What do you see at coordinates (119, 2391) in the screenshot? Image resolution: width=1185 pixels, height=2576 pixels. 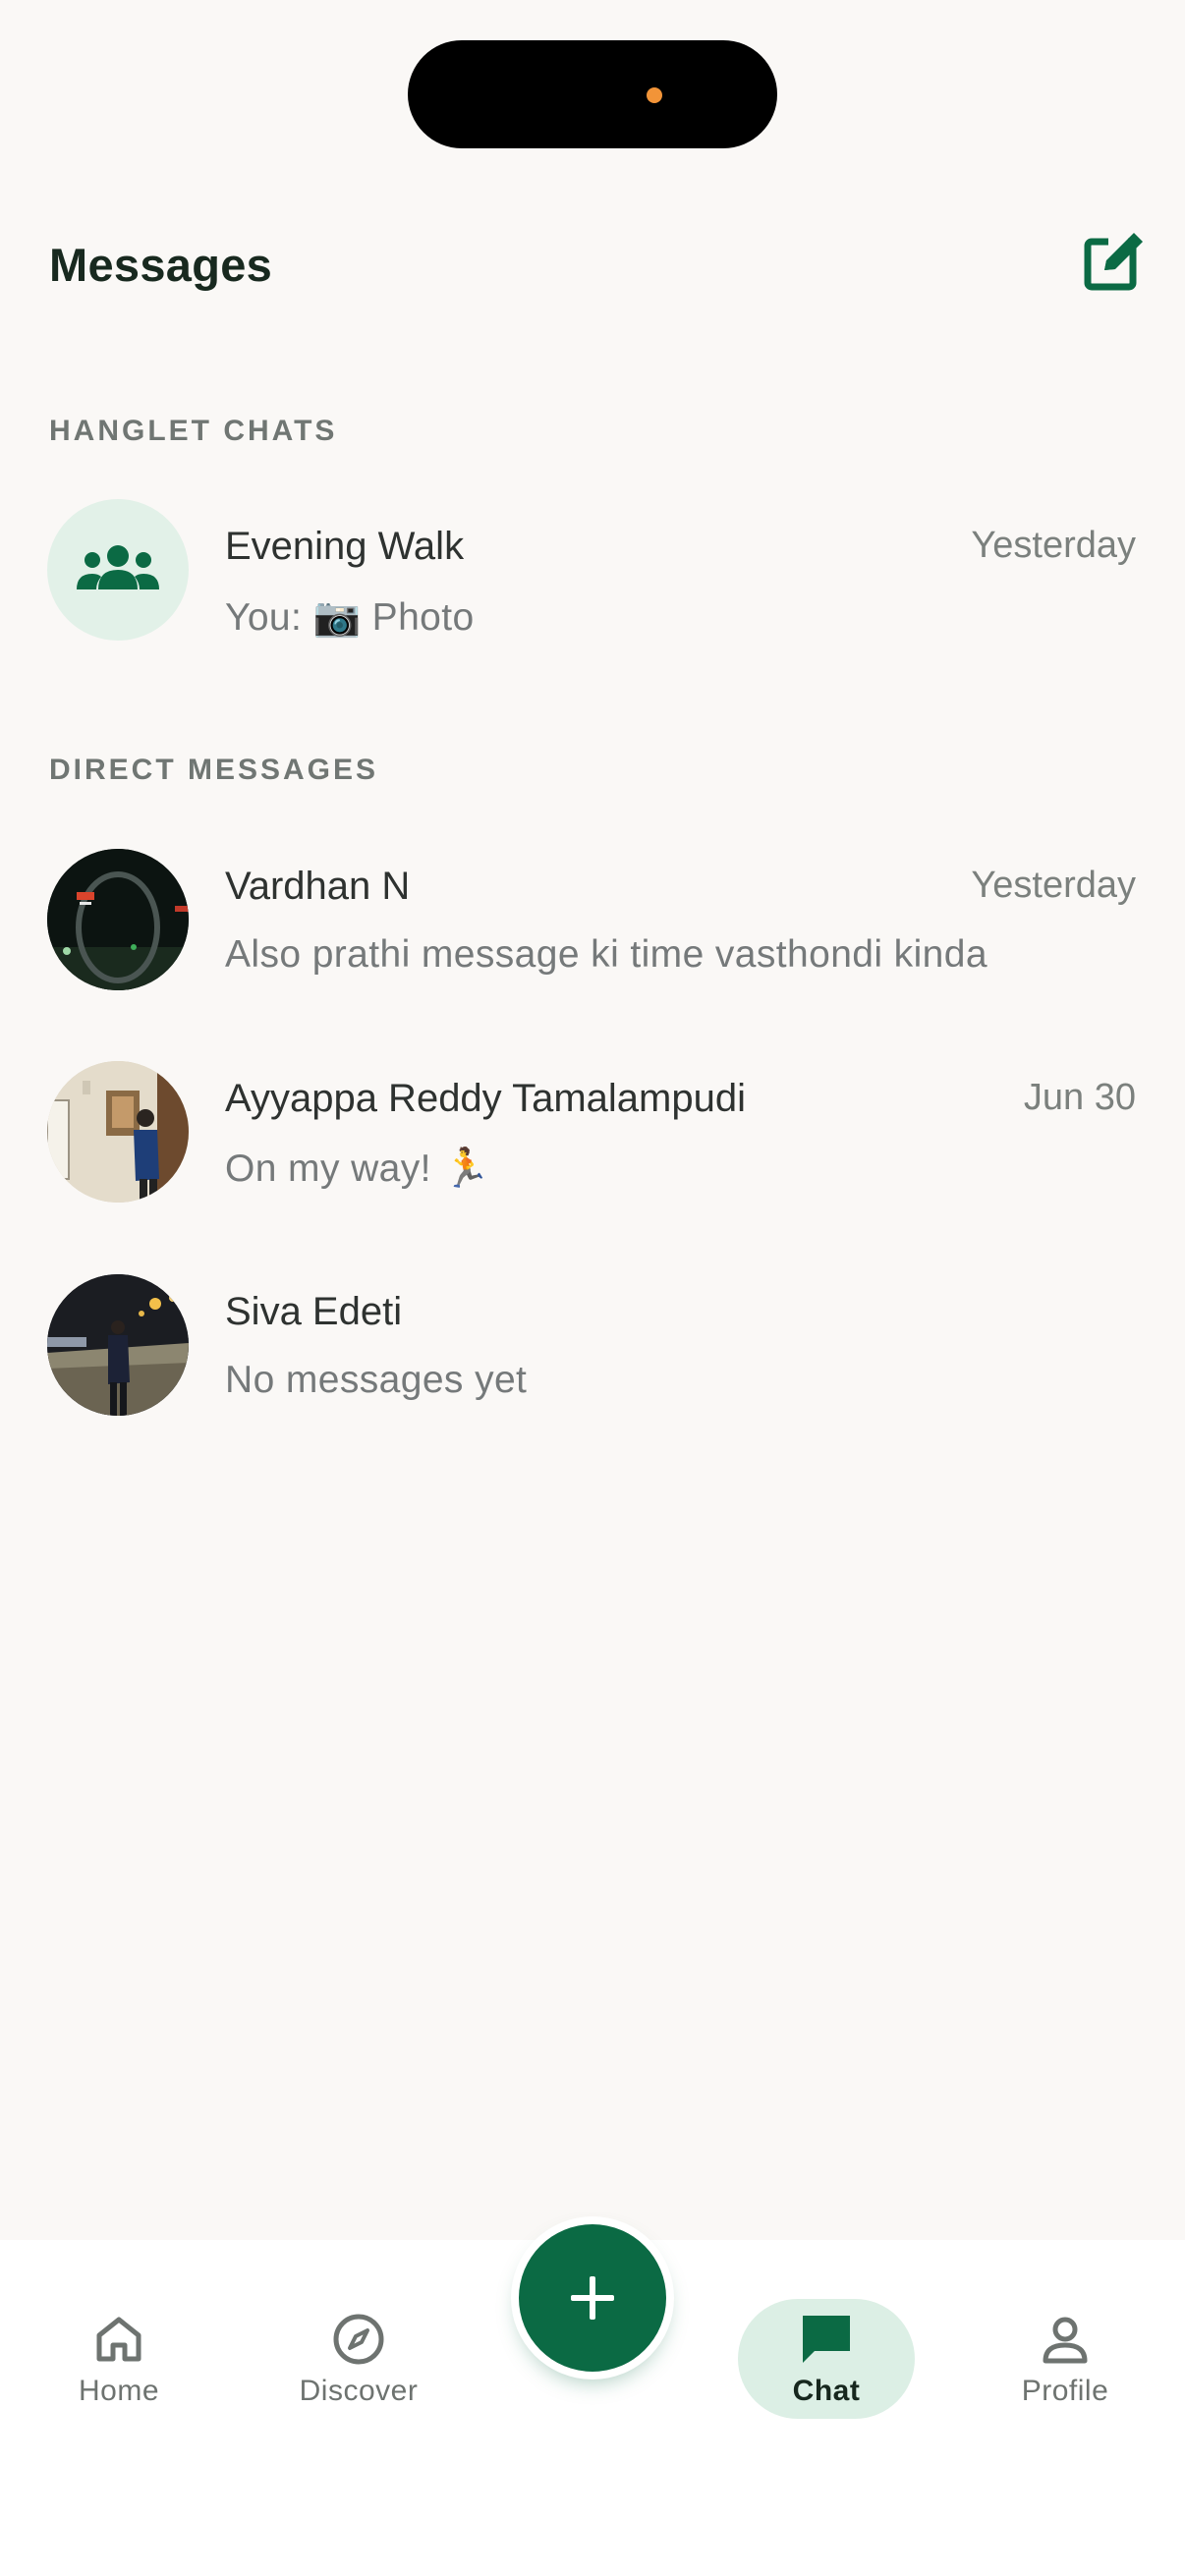 I see `nav-label: Home` at bounding box center [119, 2391].